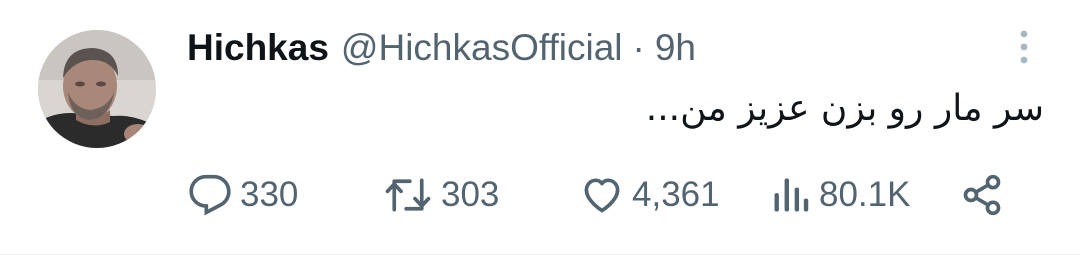 This screenshot has width=1080, height=255. I want to click on reply-button: 330, so click(243, 195).